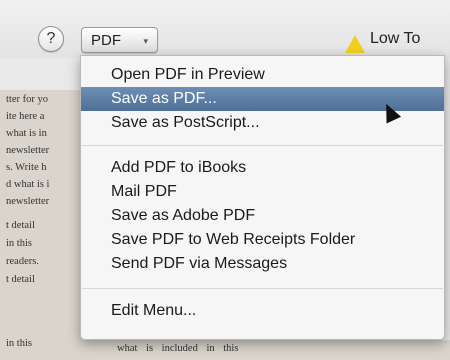 The width and height of the screenshot is (450, 360). I want to click on preview-text-line: s. Write h, so click(26, 167).